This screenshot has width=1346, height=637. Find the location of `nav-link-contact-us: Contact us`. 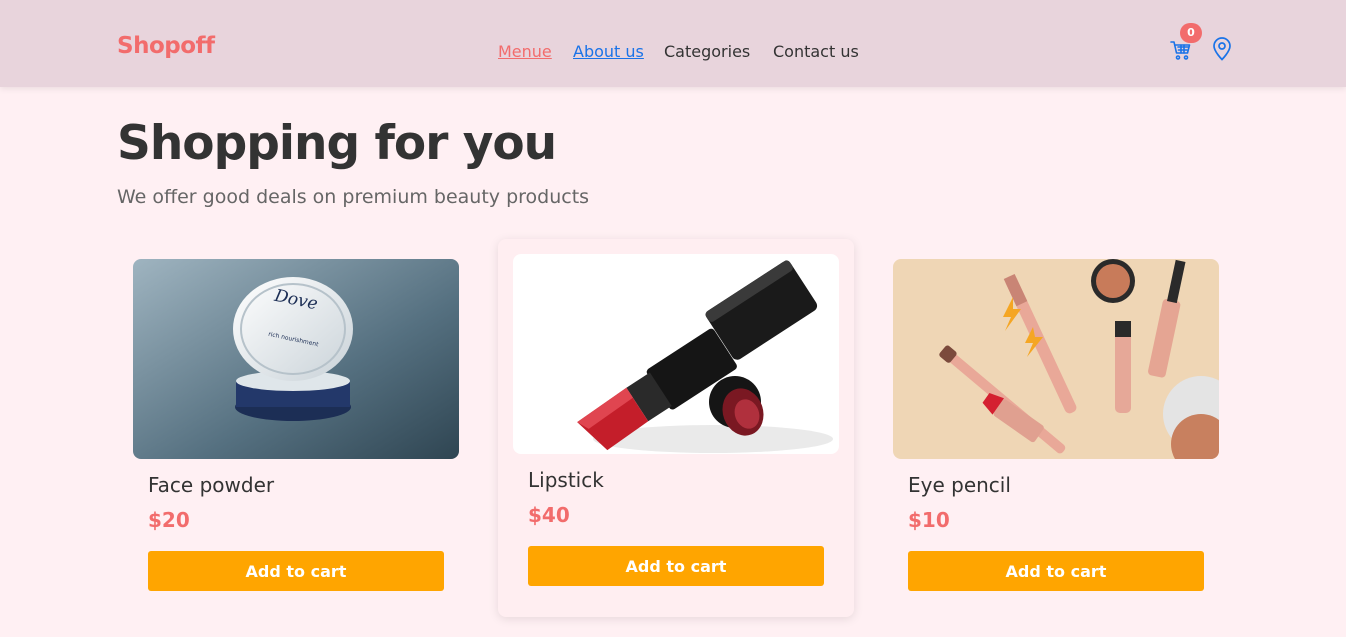

nav-link-contact-us: Contact us is located at coordinates (816, 51).